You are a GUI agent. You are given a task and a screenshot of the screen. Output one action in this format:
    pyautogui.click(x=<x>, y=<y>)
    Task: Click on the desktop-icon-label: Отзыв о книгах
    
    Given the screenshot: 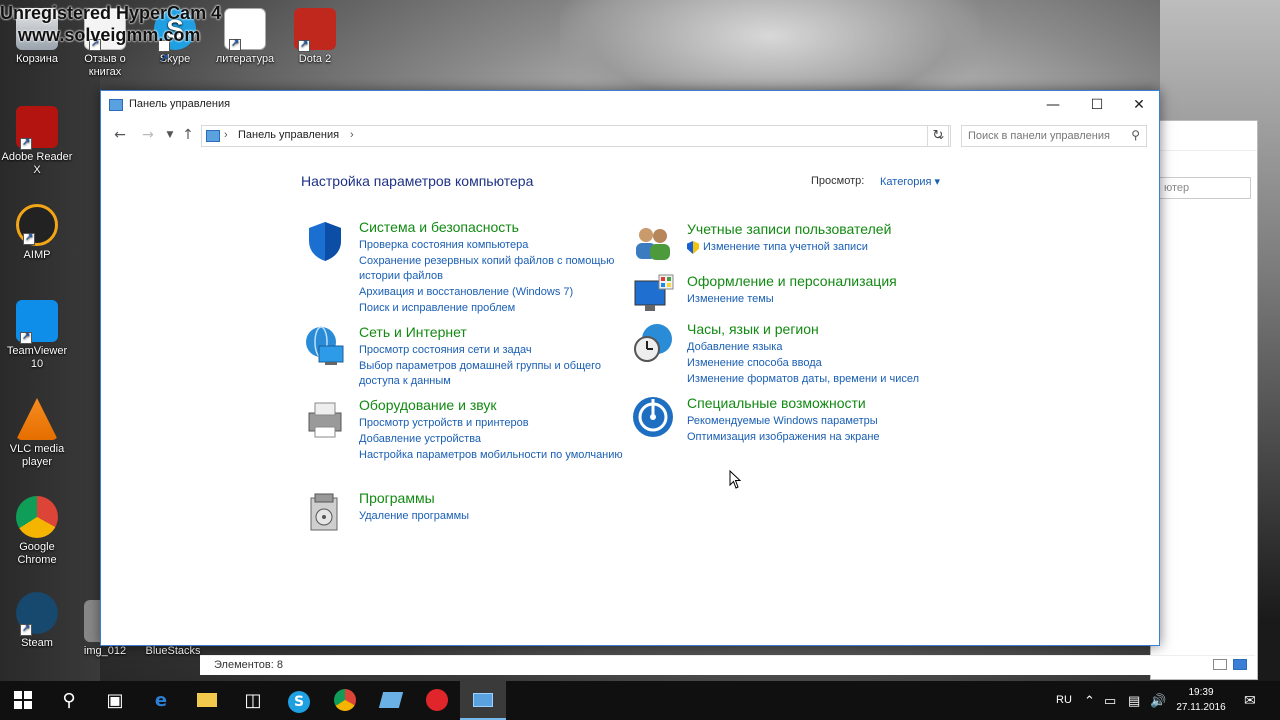 What is the action you would take?
    pyautogui.click(x=105, y=65)
    